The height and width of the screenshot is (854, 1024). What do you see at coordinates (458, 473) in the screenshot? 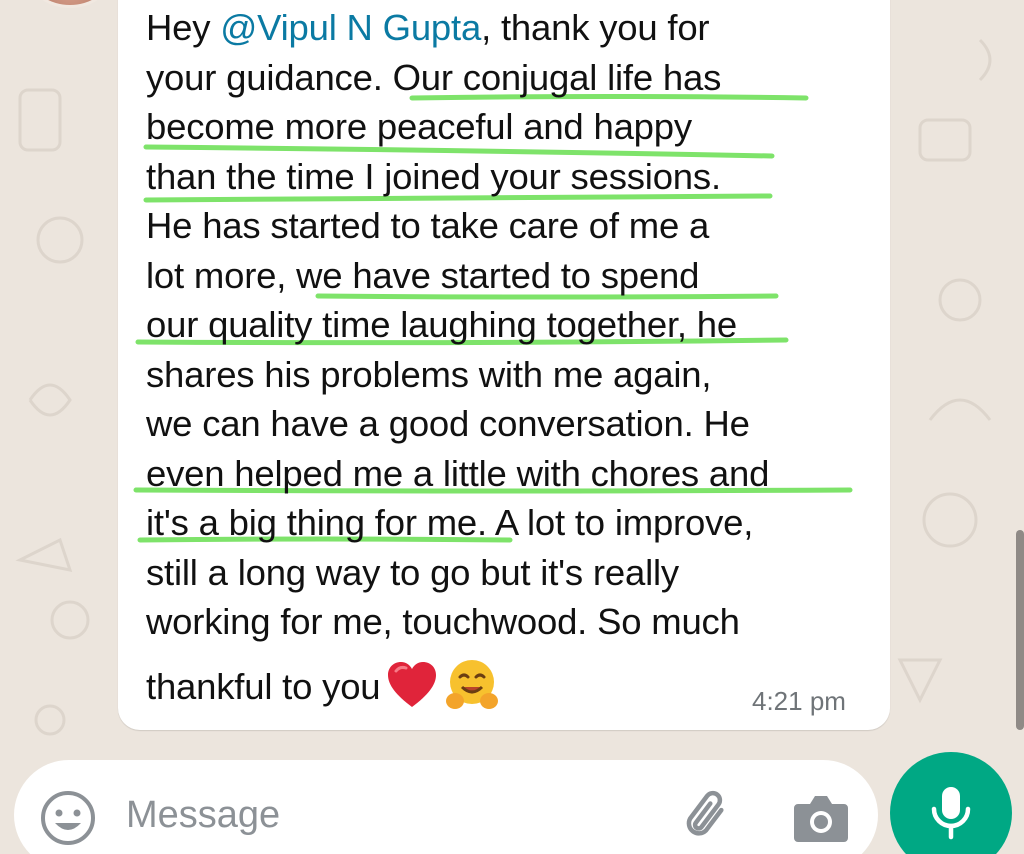
I see `message-line: even helped me a little with chores and` at bounding box center [458, 473].